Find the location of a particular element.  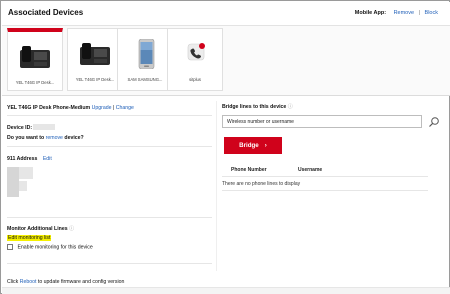

model-pipe: | is located at coordinates (113, 108).